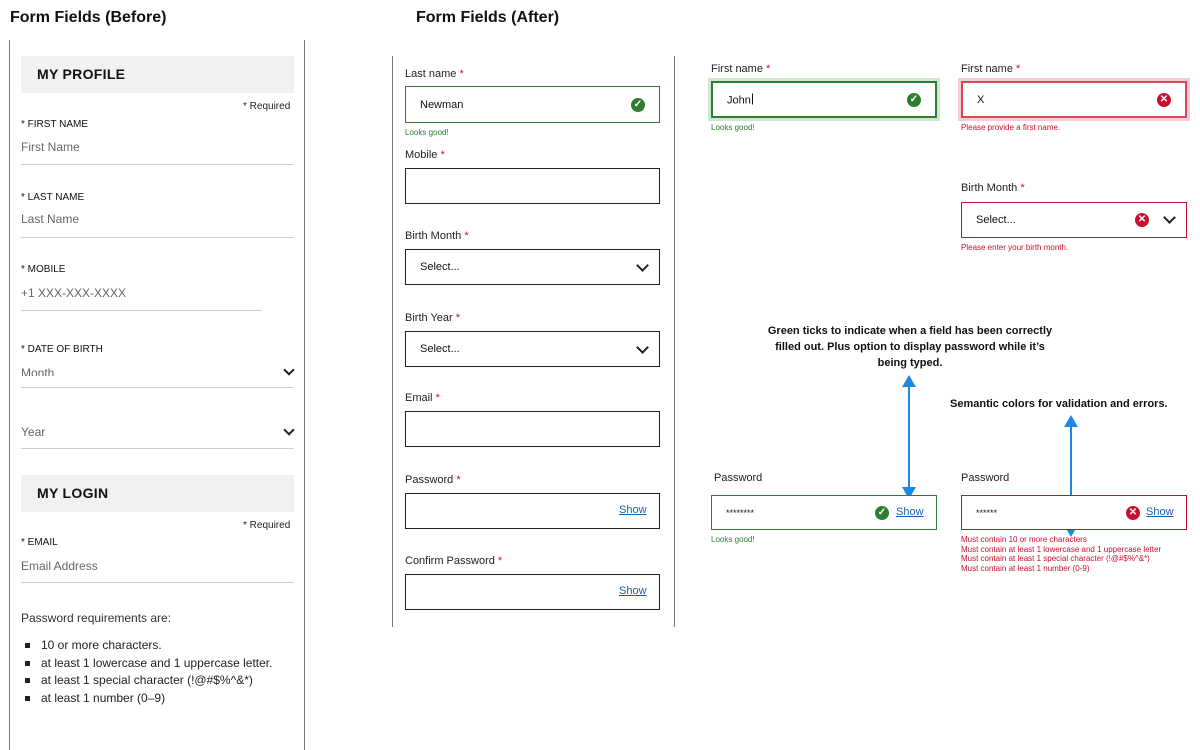 This screenshot has width=1200, height=750. Describe the element at coordinates (55, 124) in the screenshot. I see `first-name-label: * FIRST NAME` at that location.